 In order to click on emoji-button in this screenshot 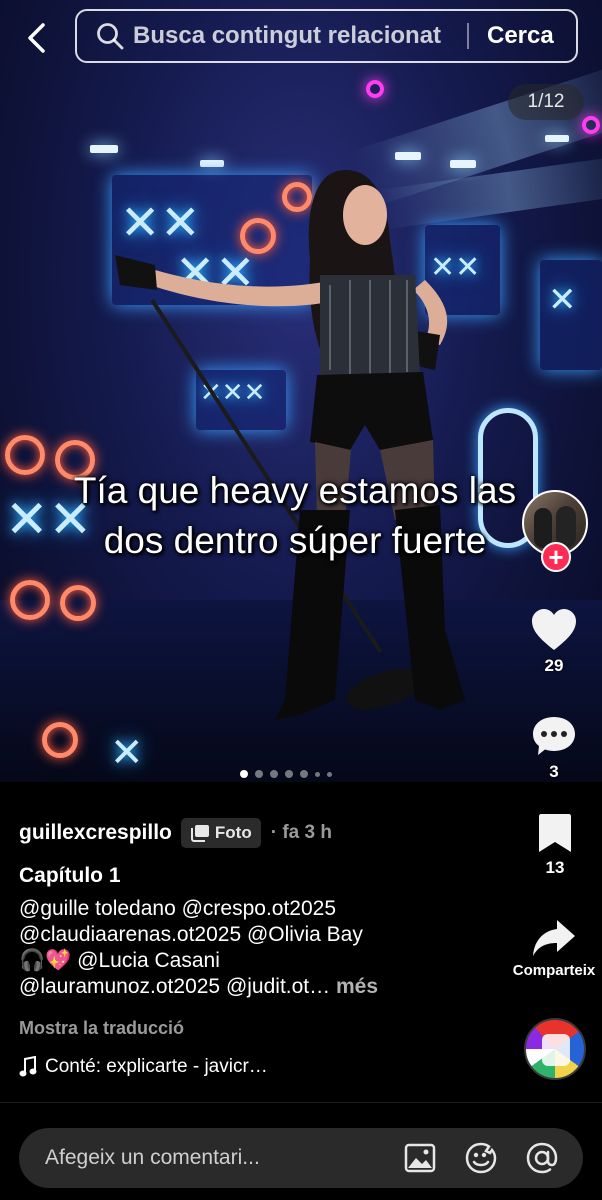, I will do `click(481, 1158)`.